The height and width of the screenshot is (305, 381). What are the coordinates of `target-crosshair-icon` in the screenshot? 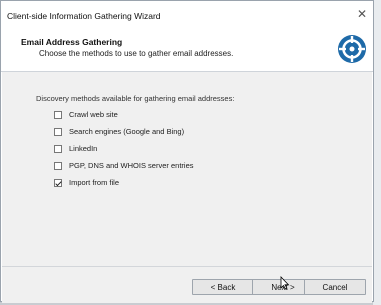 It's located at (352, 49).